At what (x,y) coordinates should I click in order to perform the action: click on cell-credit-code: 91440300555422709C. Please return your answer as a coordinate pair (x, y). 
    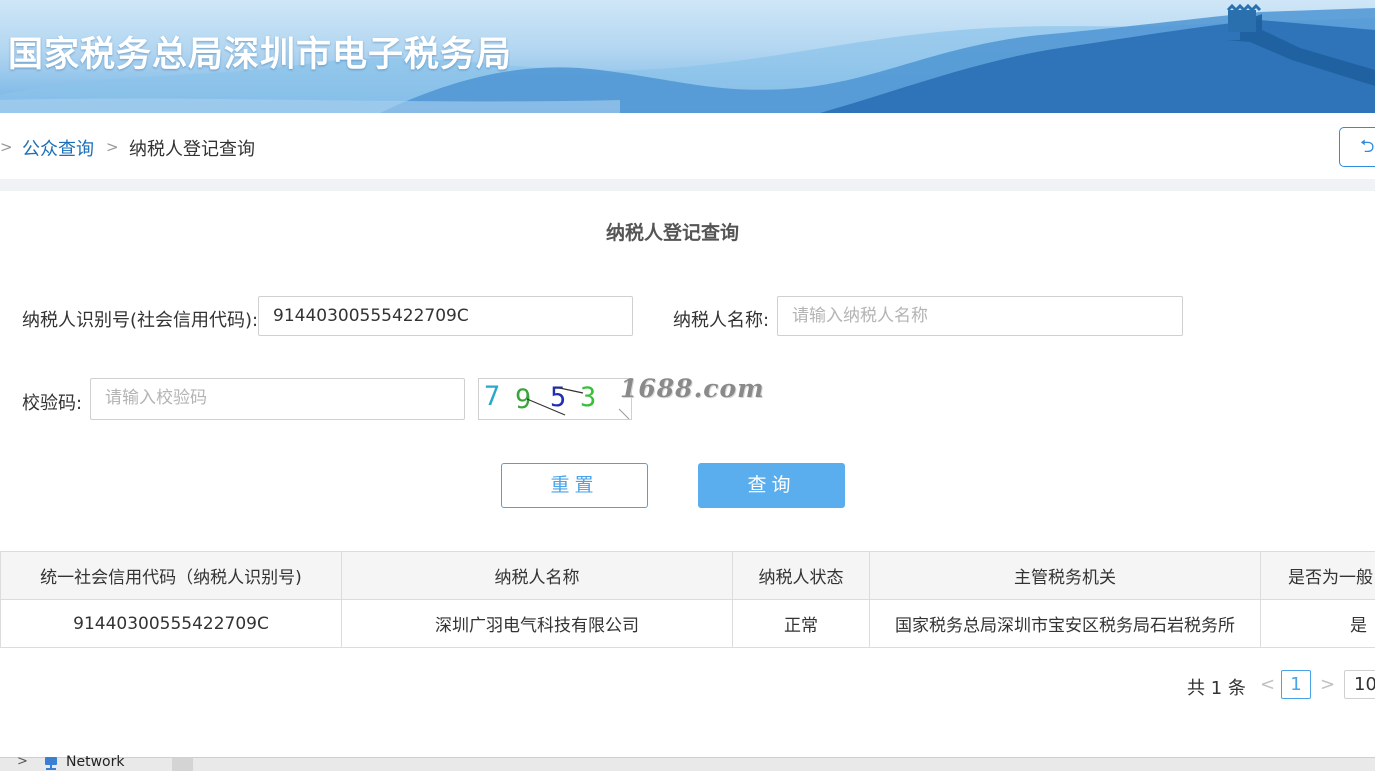
    Looking at the image, I should click on (171, 623).